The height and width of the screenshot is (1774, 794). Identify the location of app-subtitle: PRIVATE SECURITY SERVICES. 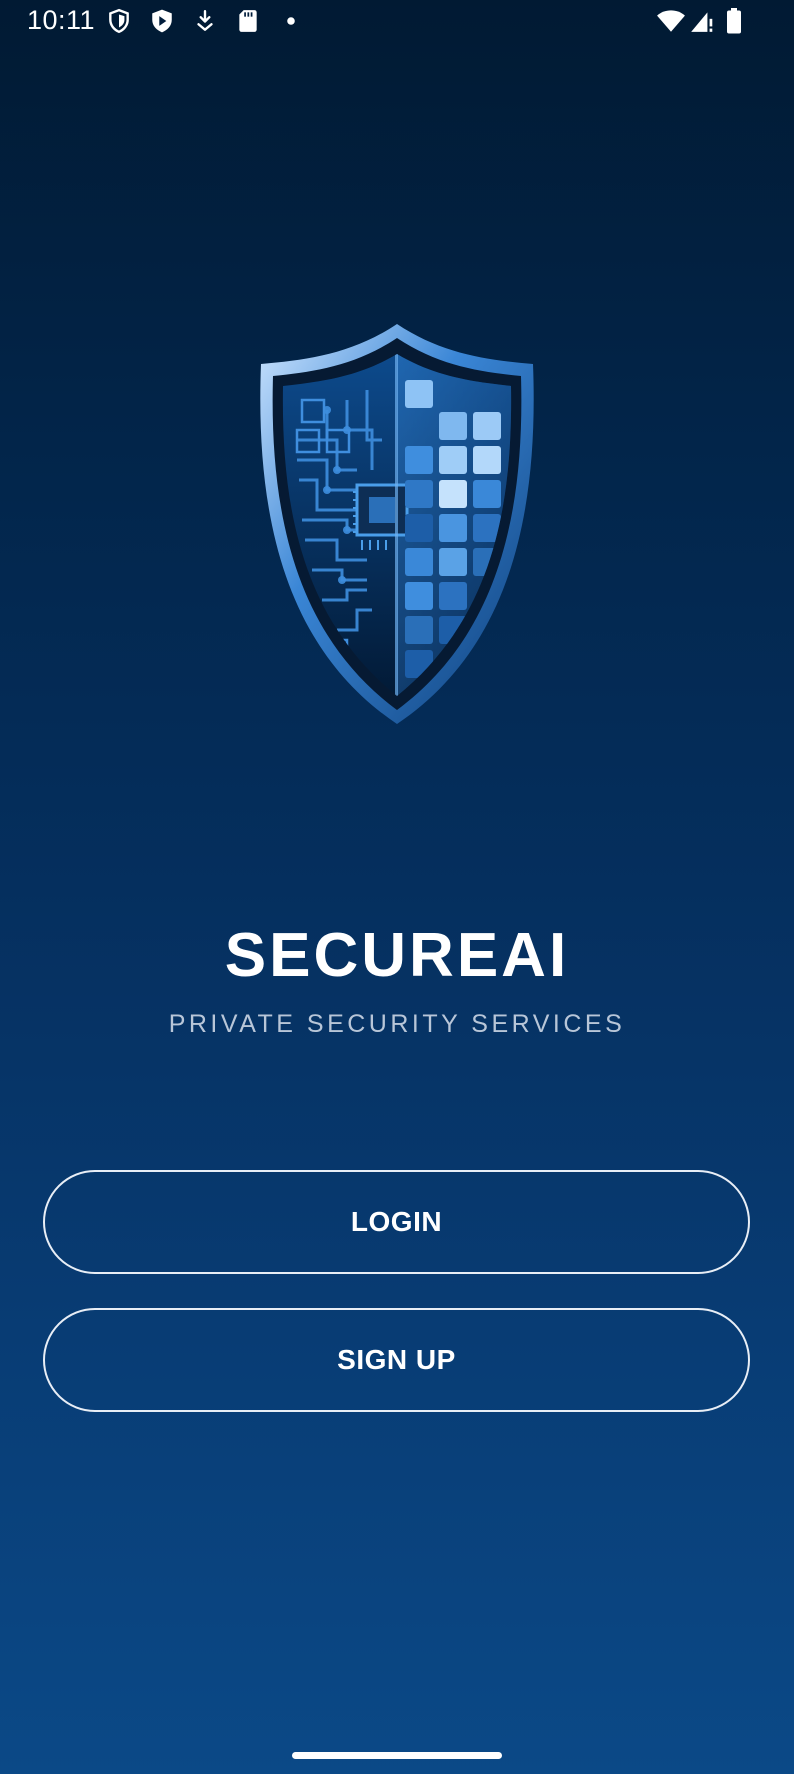
(397, 1024).